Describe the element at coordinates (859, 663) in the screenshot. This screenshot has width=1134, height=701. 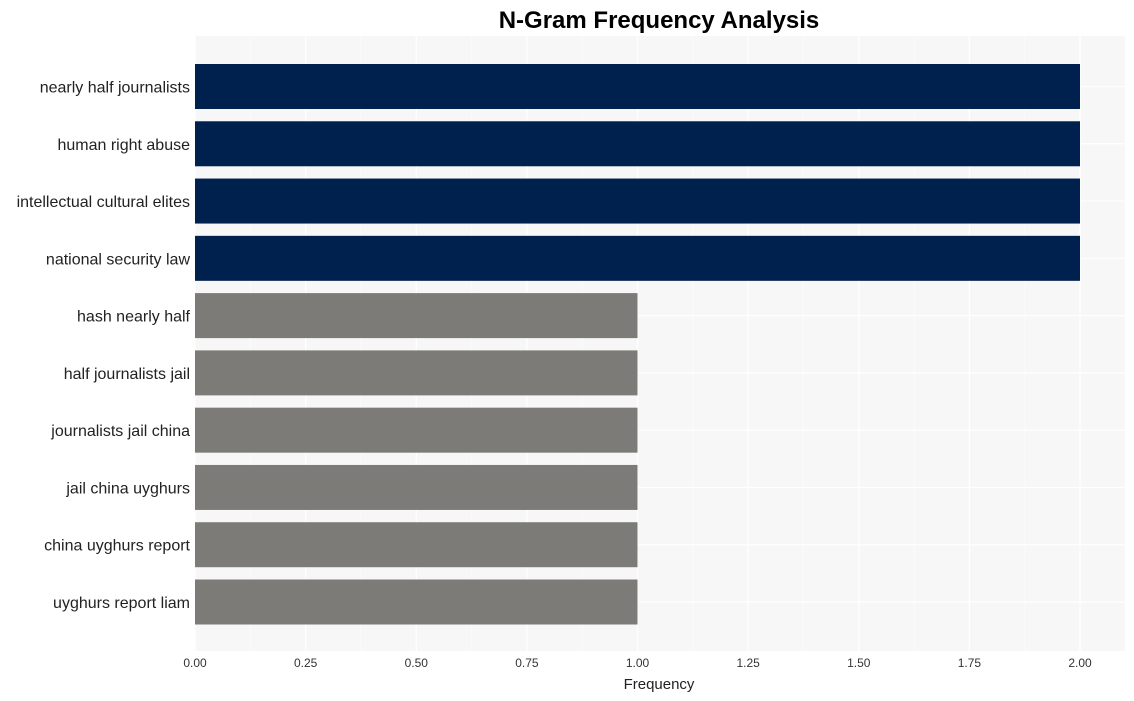
I see `x-tick-label: 1.50` at that location.